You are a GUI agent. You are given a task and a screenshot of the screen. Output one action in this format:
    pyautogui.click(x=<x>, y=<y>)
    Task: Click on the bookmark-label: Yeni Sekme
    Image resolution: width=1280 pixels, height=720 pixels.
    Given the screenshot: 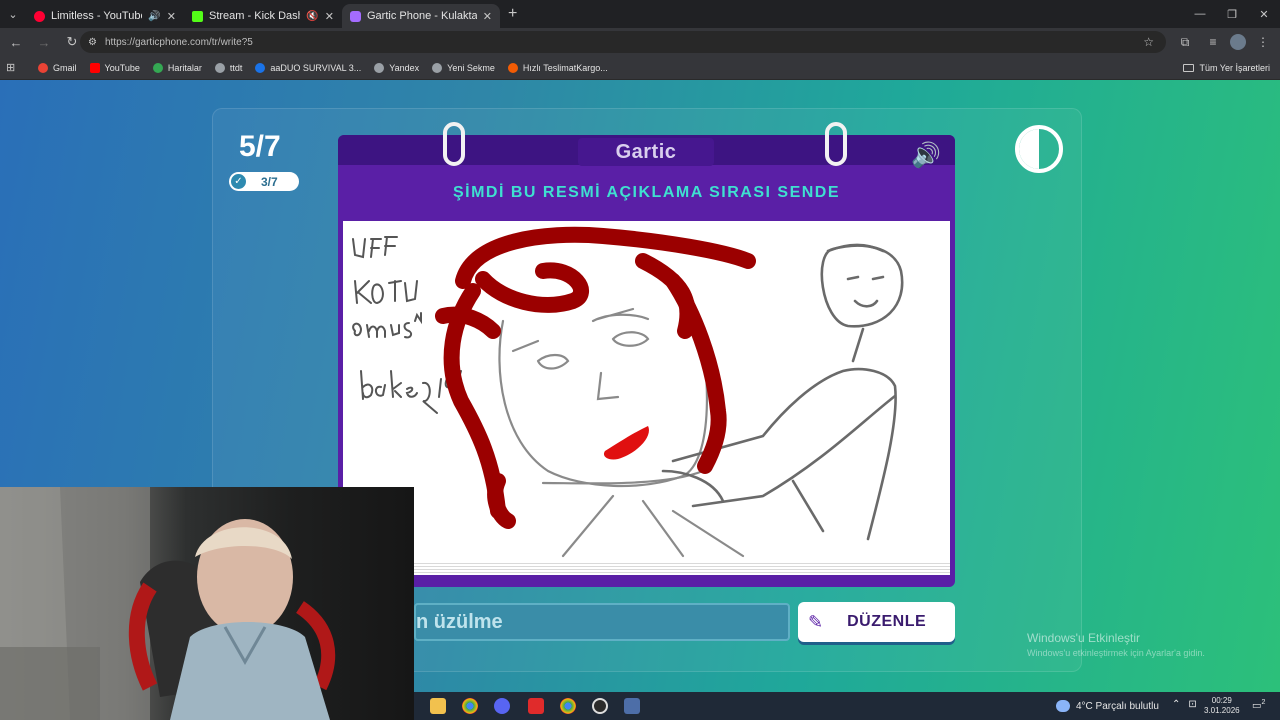 What is the action you would take?
    pyautogui.click(x=471, y=67)
    